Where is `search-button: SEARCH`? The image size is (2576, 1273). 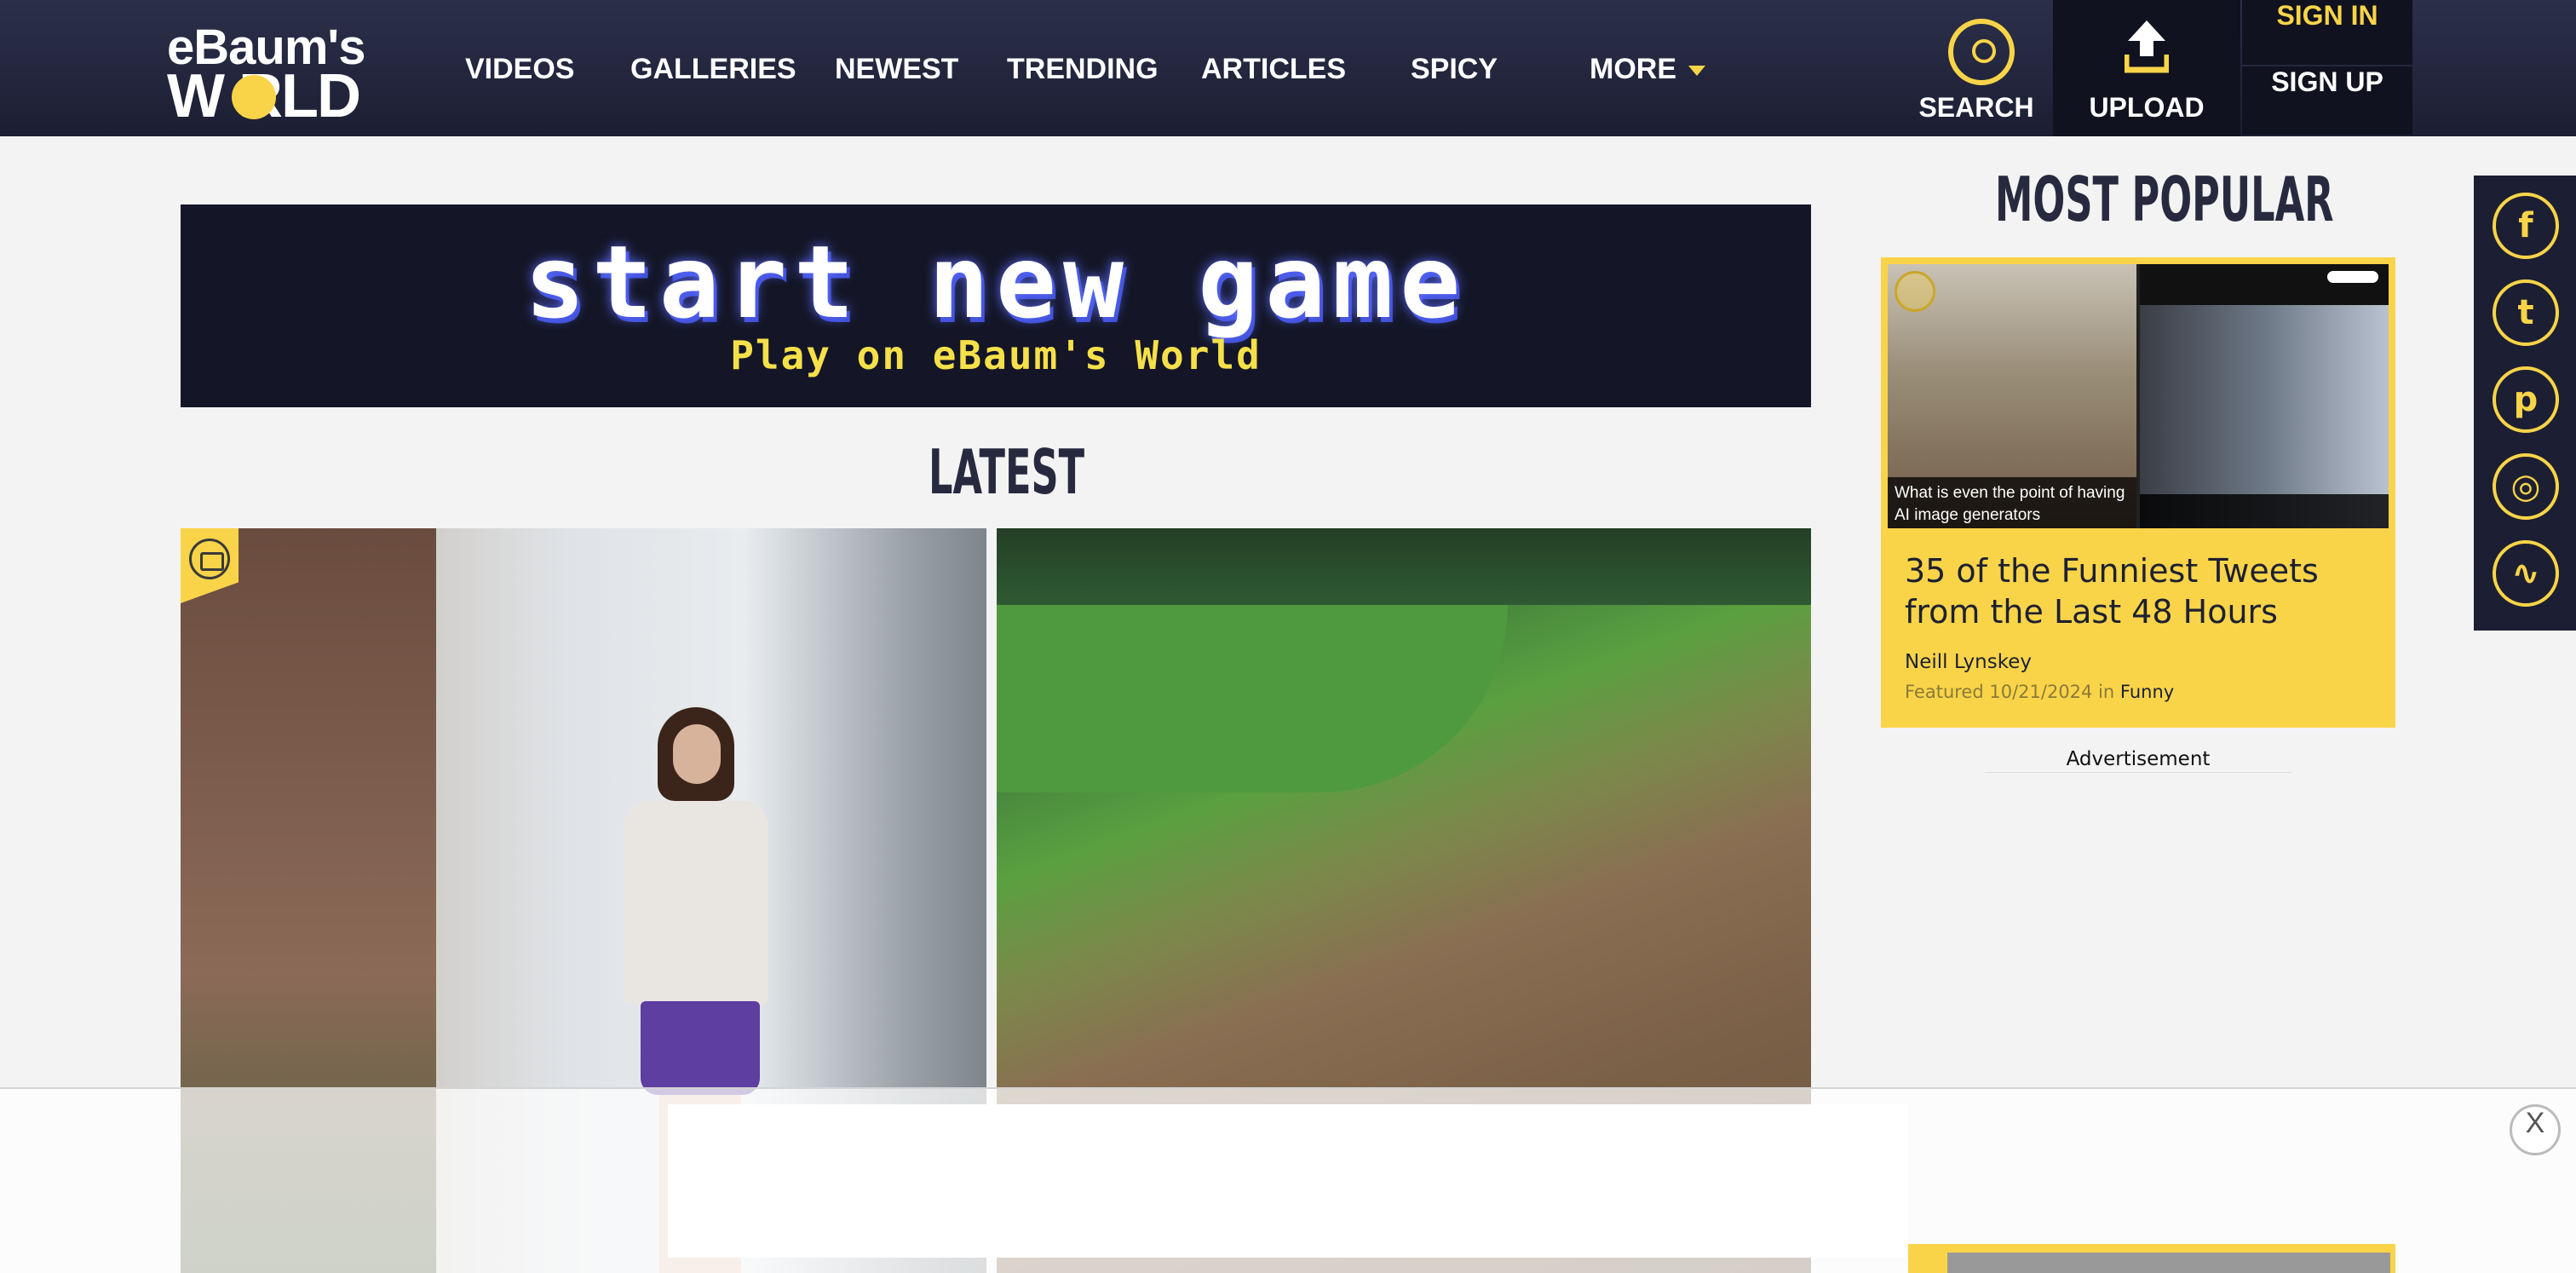 search-button: SEARCH is located at coordinates (1976, 68).